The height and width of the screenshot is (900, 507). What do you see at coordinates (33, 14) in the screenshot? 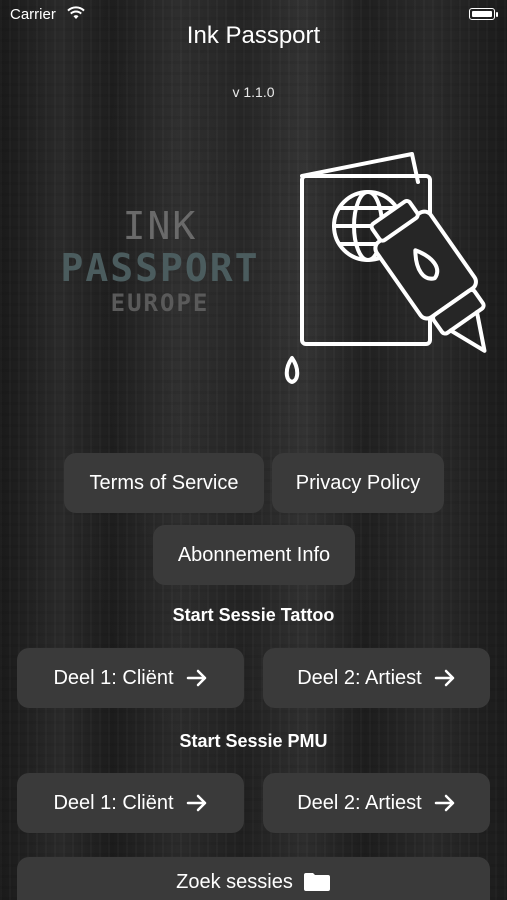
I see `carrier-label: Carrier` at bounding box center [33, 14].